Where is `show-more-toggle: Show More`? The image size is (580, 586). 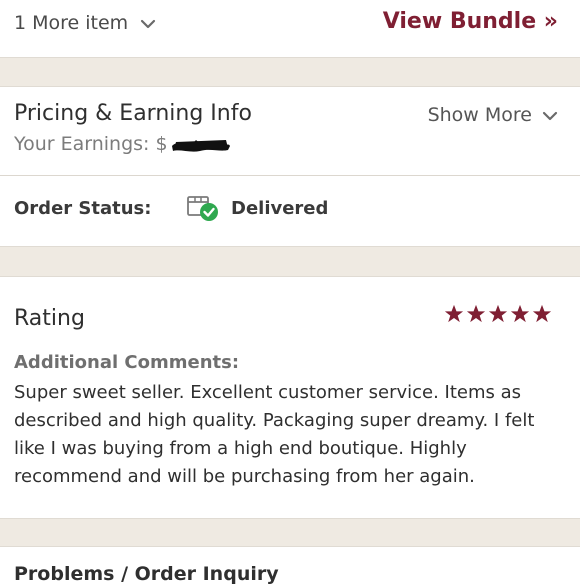 show-more-toggle: Show More is located at coordinates (493, 115).